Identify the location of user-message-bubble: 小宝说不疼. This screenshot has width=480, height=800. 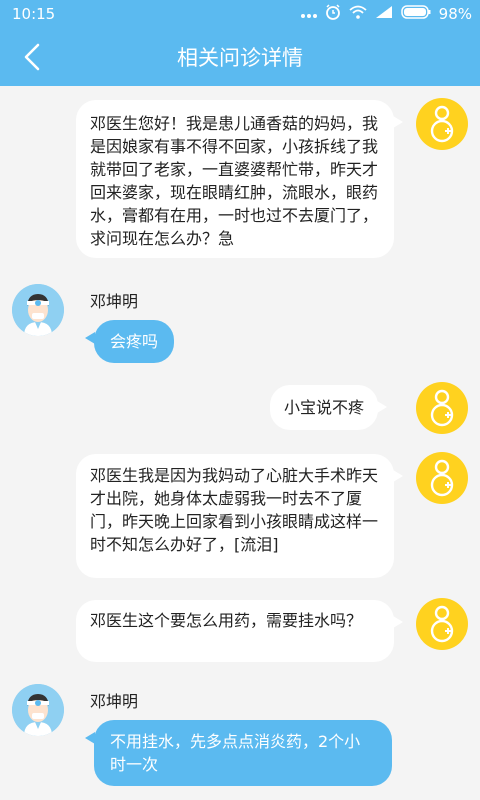
(329, 407).